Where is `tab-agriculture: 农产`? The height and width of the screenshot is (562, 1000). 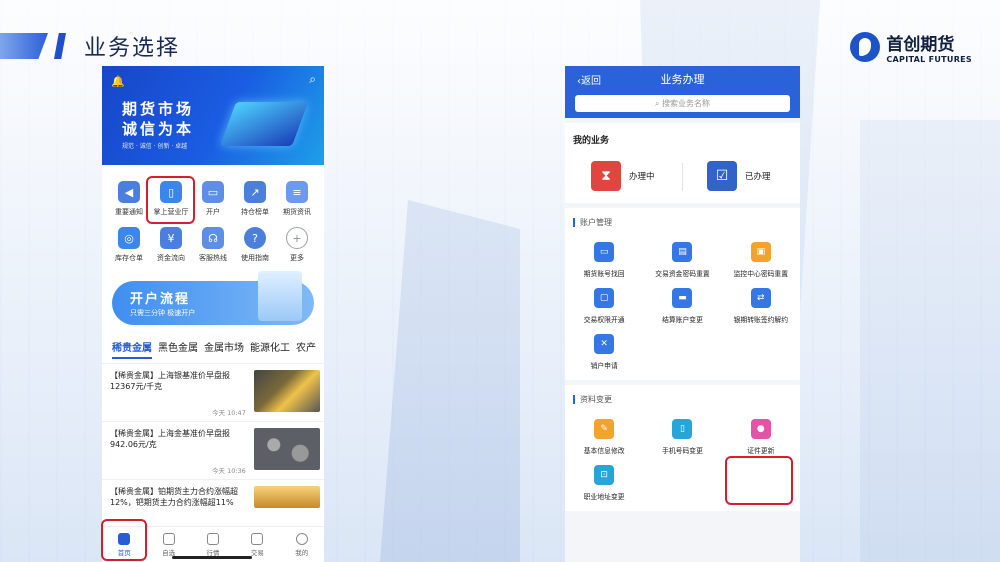 tab-agriculture: 农产 is located at coordinates (306, 349).